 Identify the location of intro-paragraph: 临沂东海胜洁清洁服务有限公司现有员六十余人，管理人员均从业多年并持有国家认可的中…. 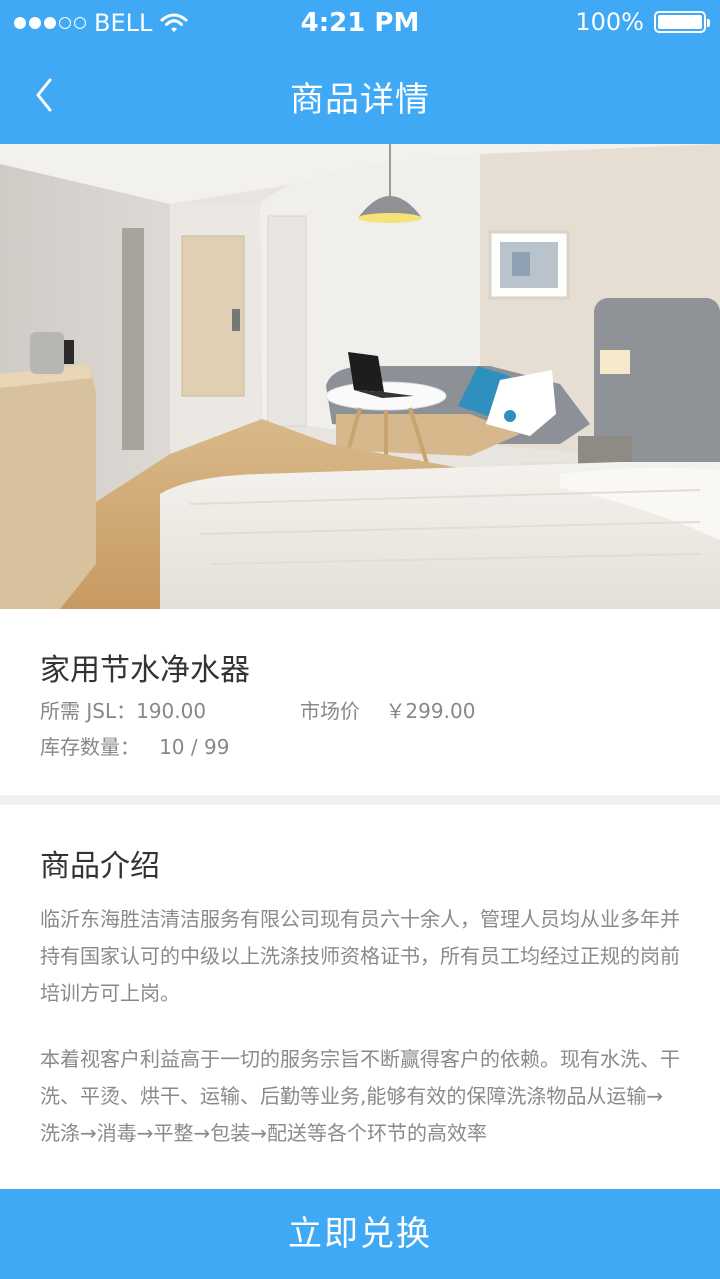
(360, 956).